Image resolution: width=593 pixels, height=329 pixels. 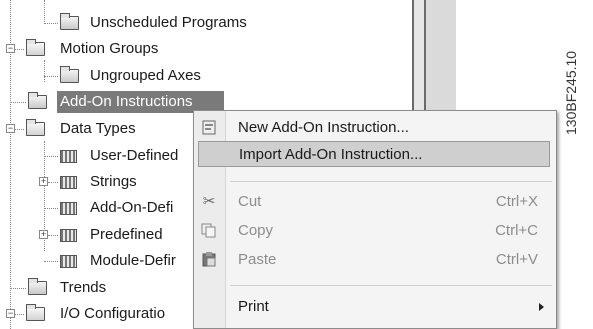 I want to click on menu-item-cut: ✂ Cut Ctrl+X, so click(x=375, y=202).